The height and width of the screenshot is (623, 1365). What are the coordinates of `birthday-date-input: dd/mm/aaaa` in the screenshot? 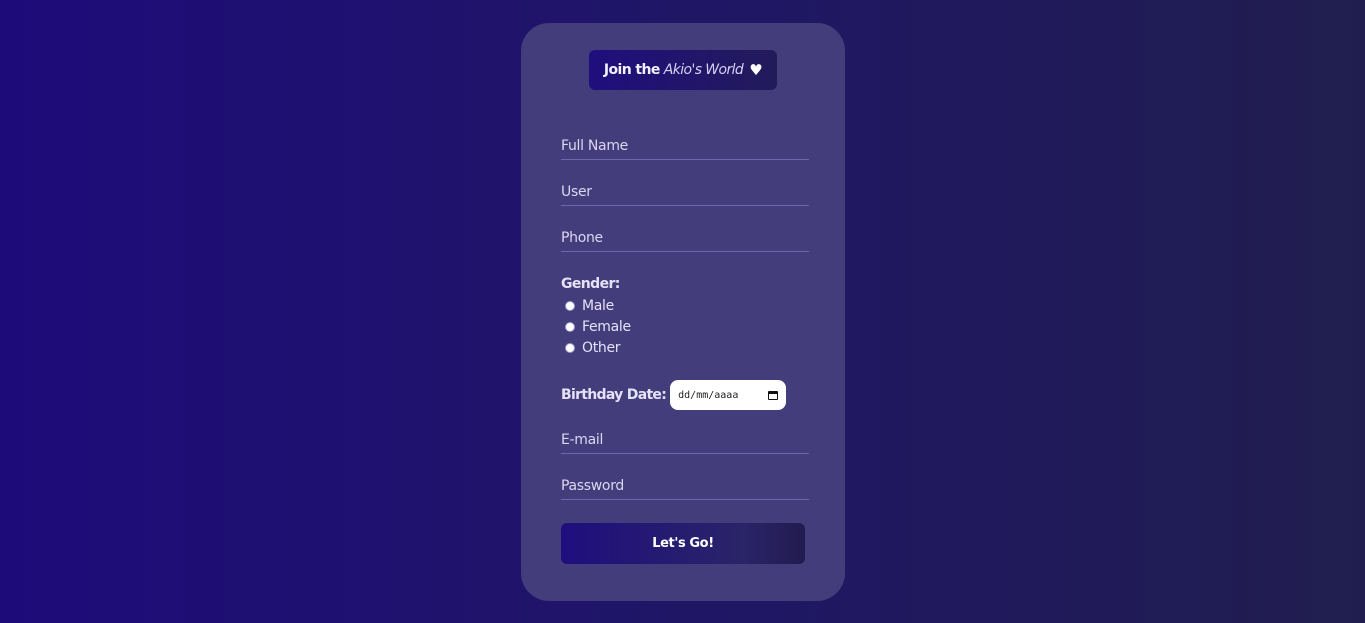 It's located at (728, 395).